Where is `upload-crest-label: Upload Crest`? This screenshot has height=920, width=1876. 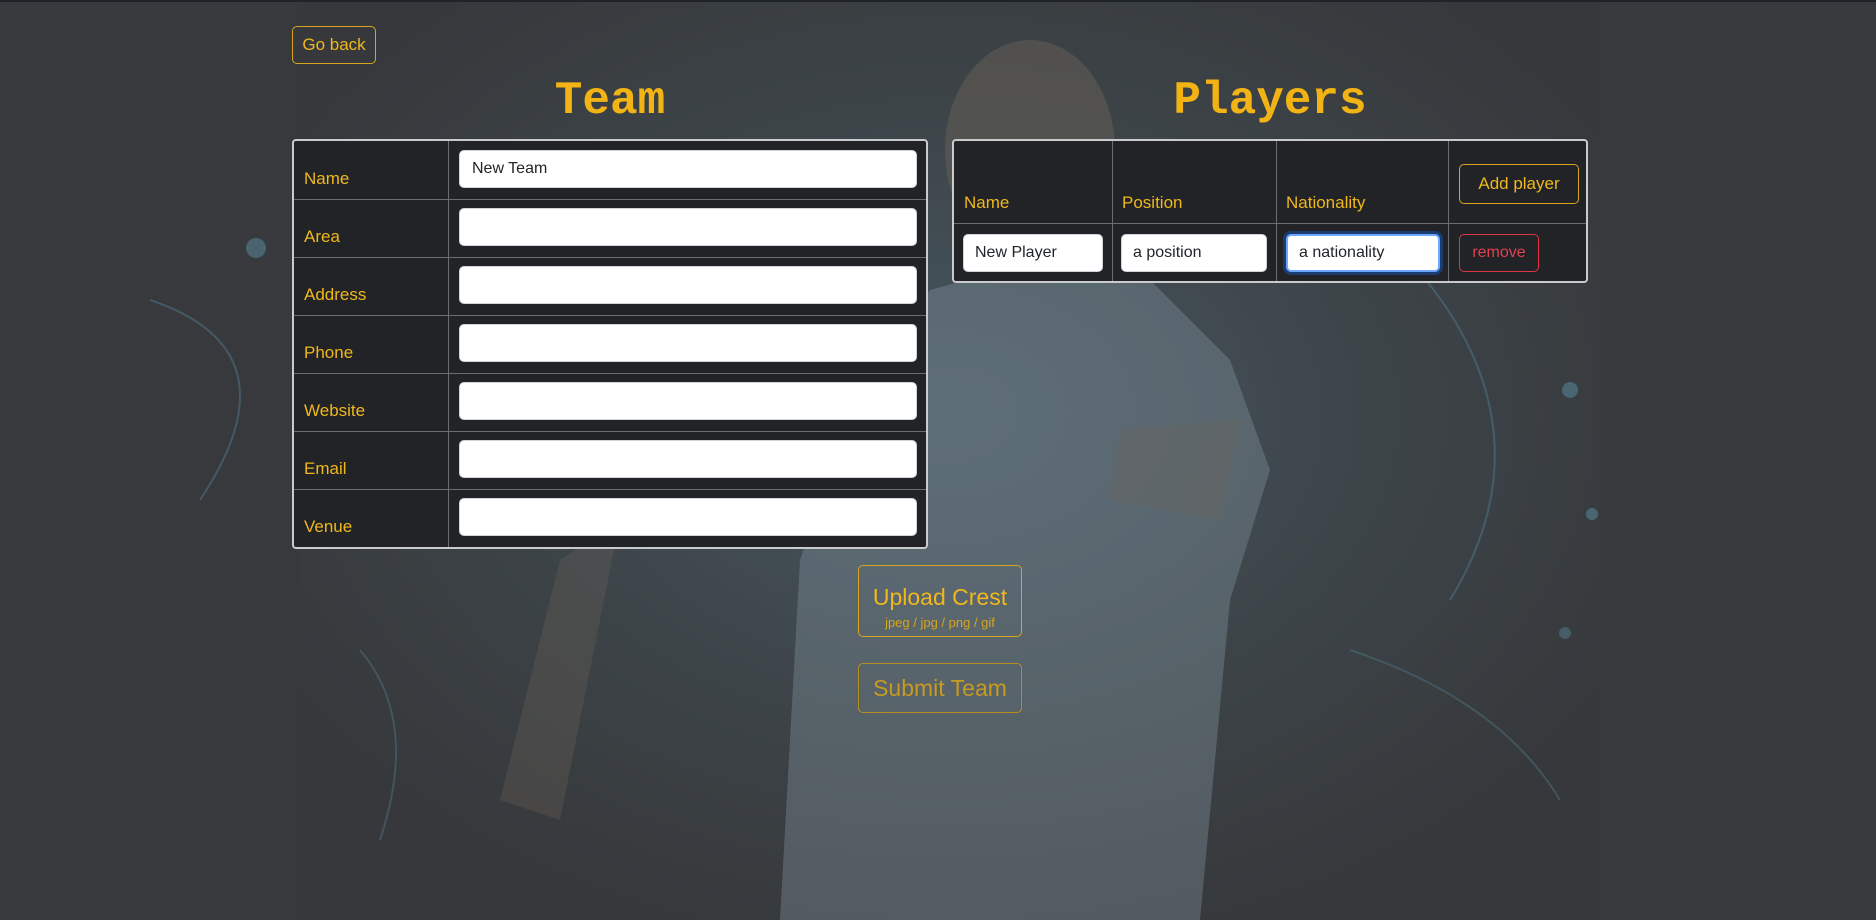 upload-crest-label: Upload Crest is located at coordinates (940, 596).